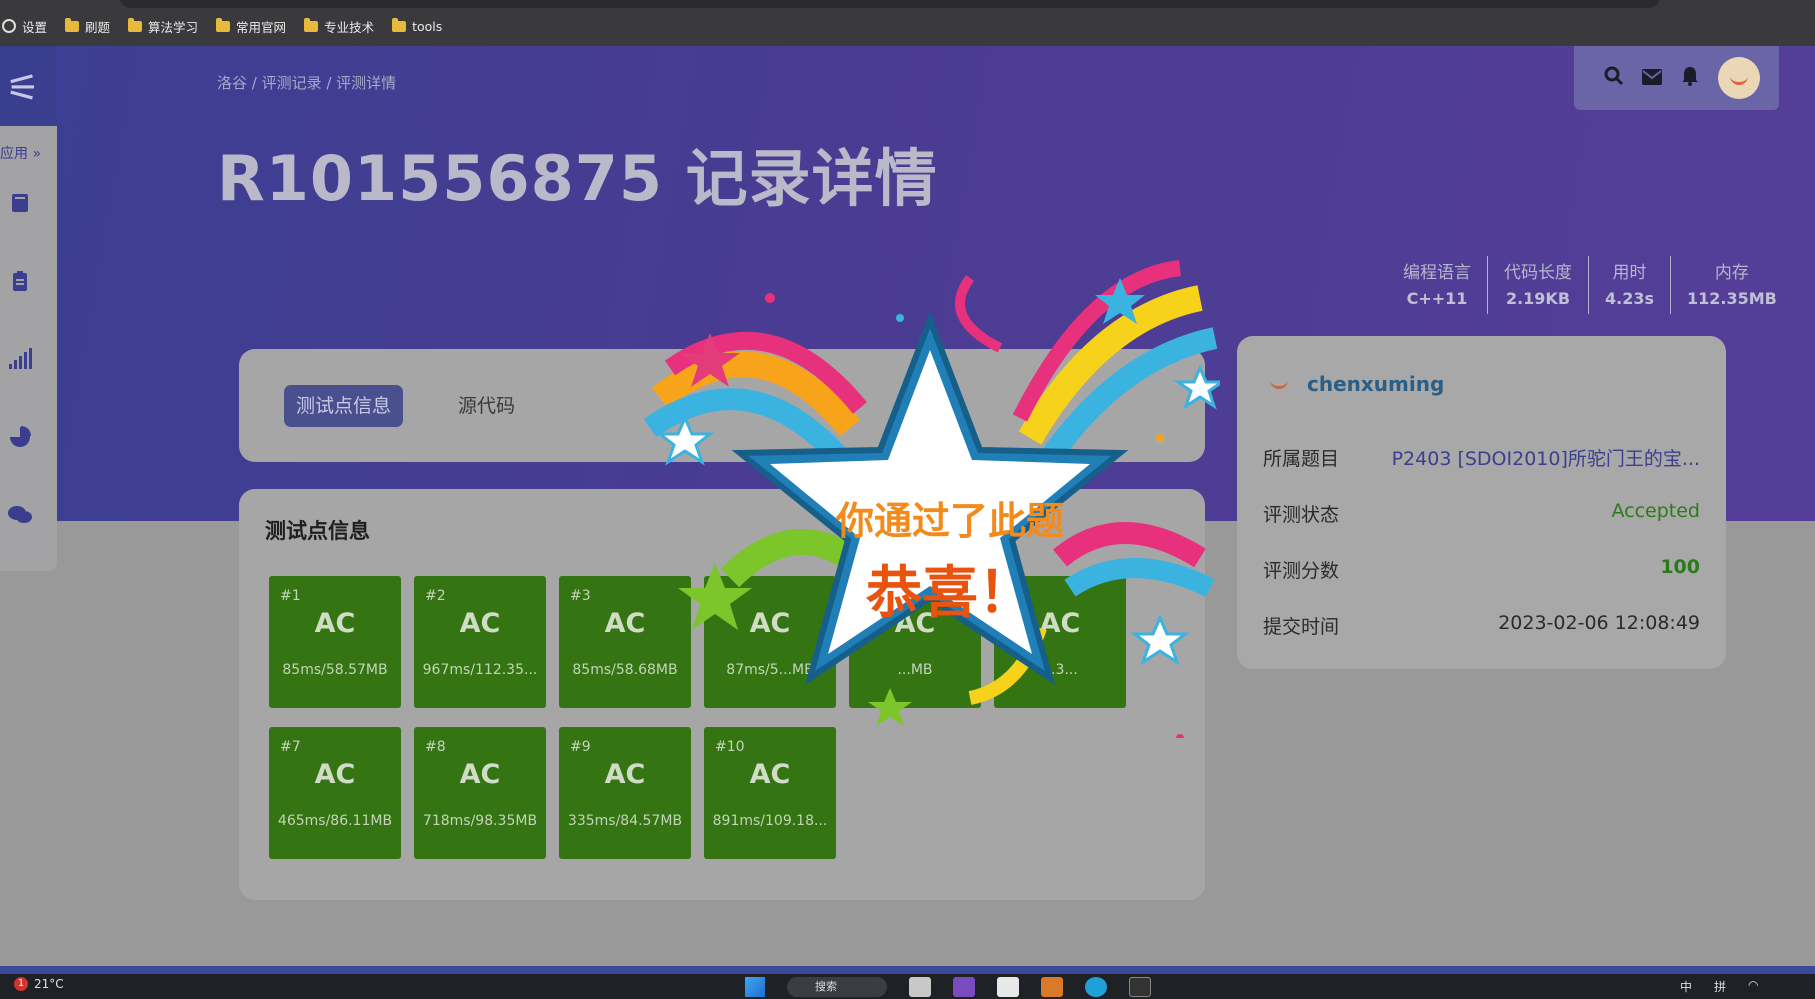  I want to click on test-cases-title: 测试点信息, so click(317, 531).